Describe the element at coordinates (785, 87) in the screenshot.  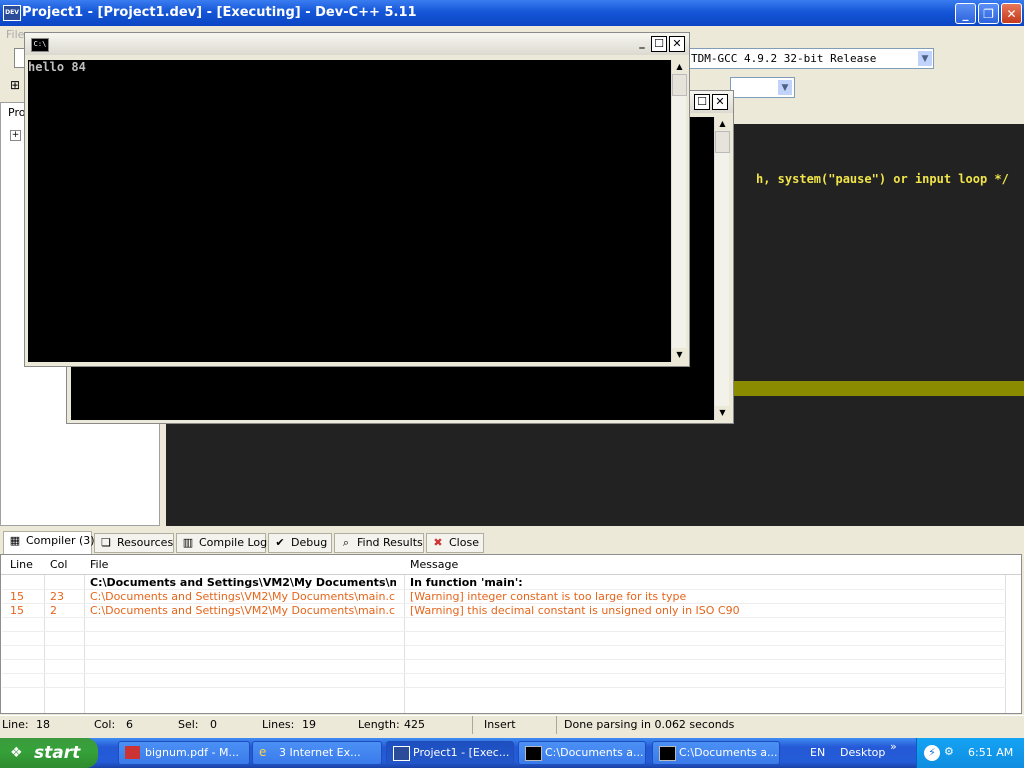
I see `function-dropdown-arrow-icon: ▼` at that location.